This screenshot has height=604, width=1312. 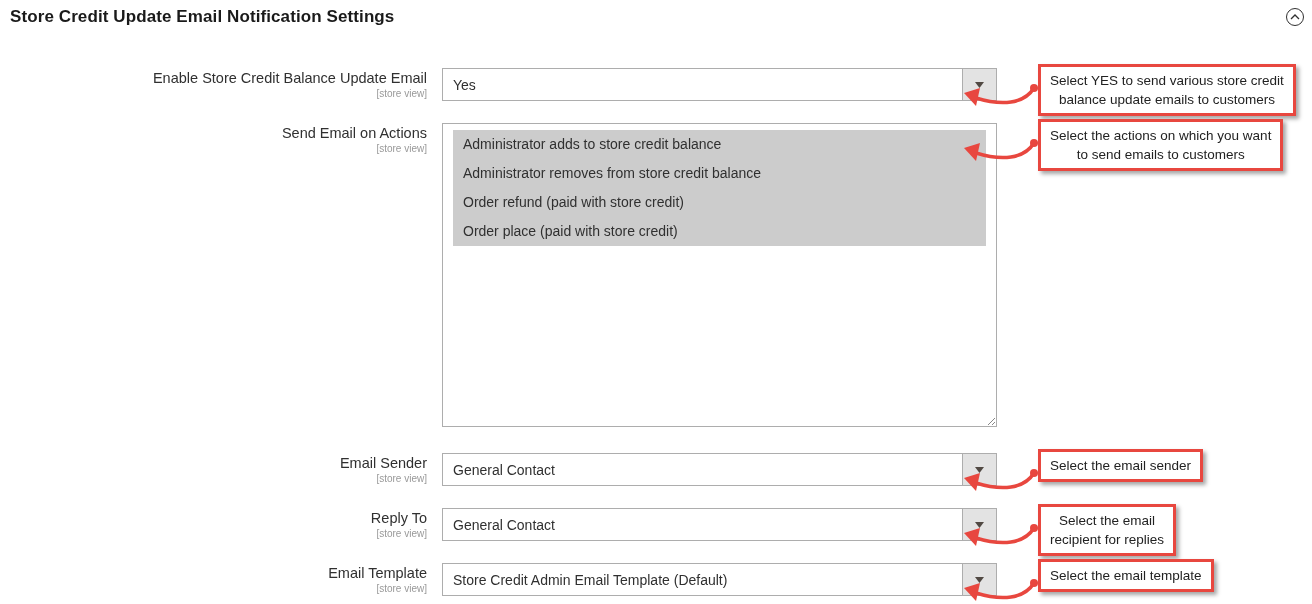 What do you see at coordinates (1161, 145) in the screenshot?
I see `callout-note: Select the actions on which you want to send emails to customers` at bounding box center [1161, 145].